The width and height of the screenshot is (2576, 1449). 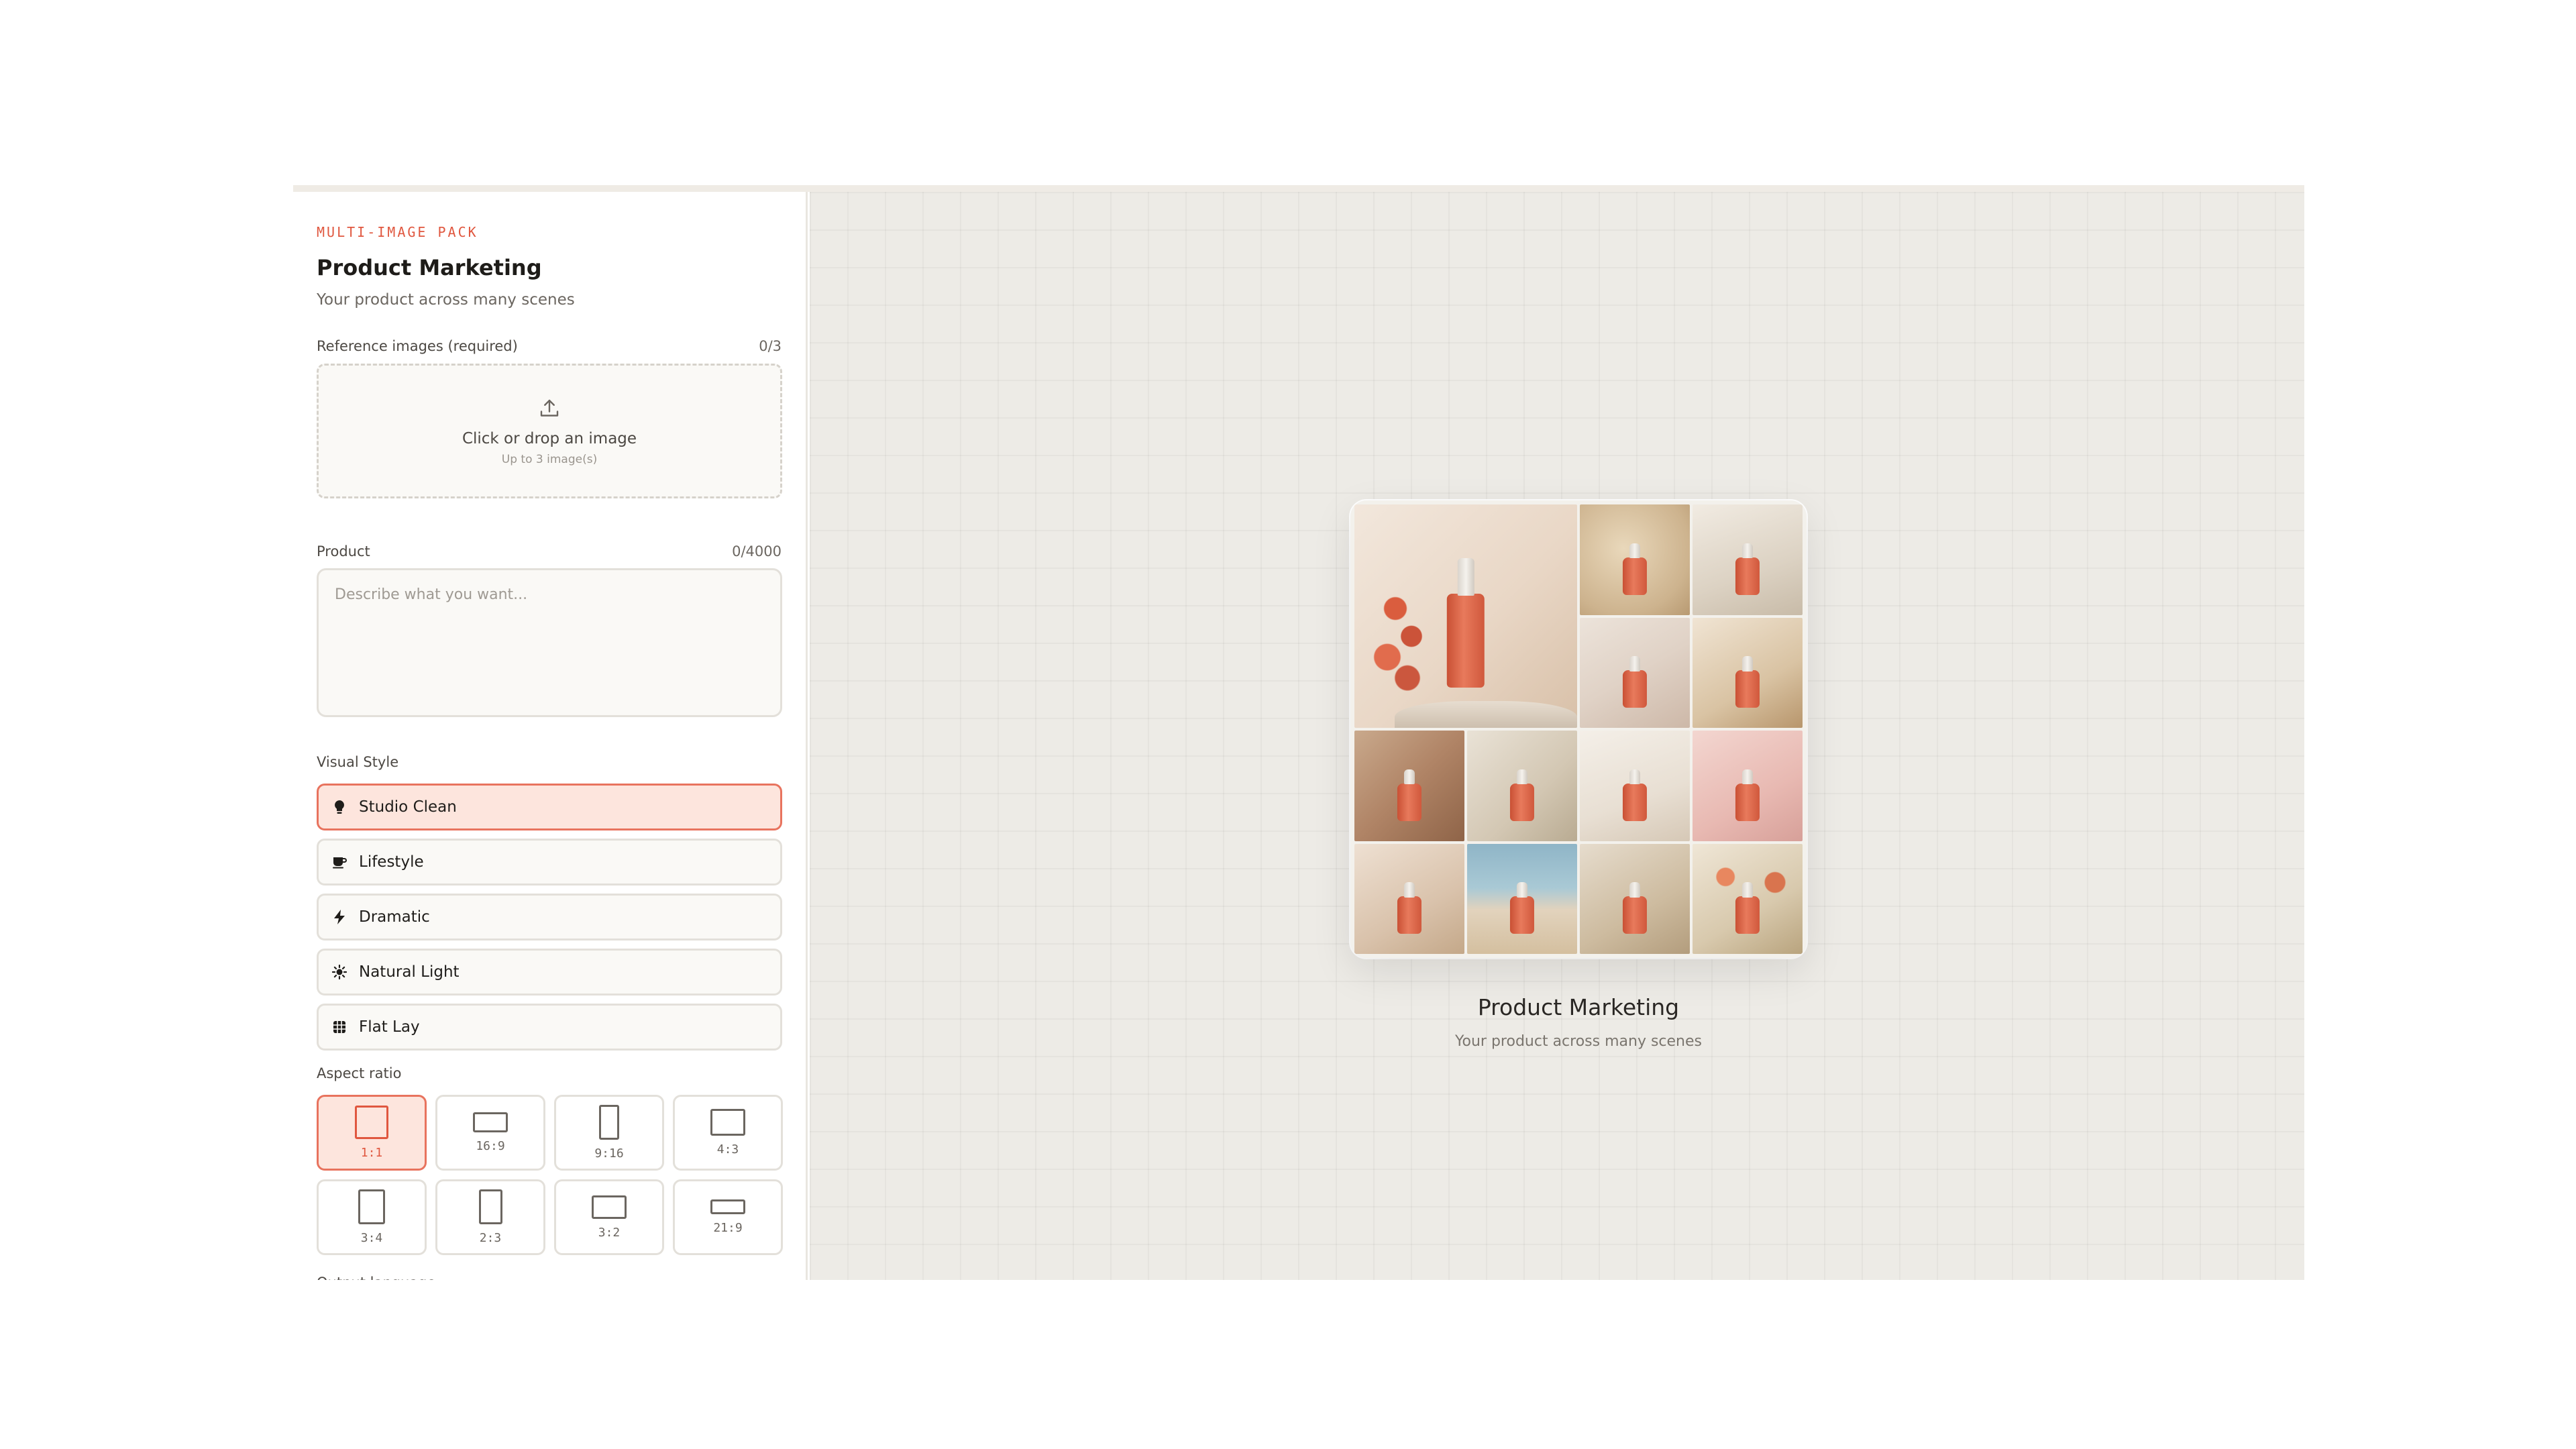 I want to click on style-option-studio-clean: Studio Clean, so click(x=549, y=807).